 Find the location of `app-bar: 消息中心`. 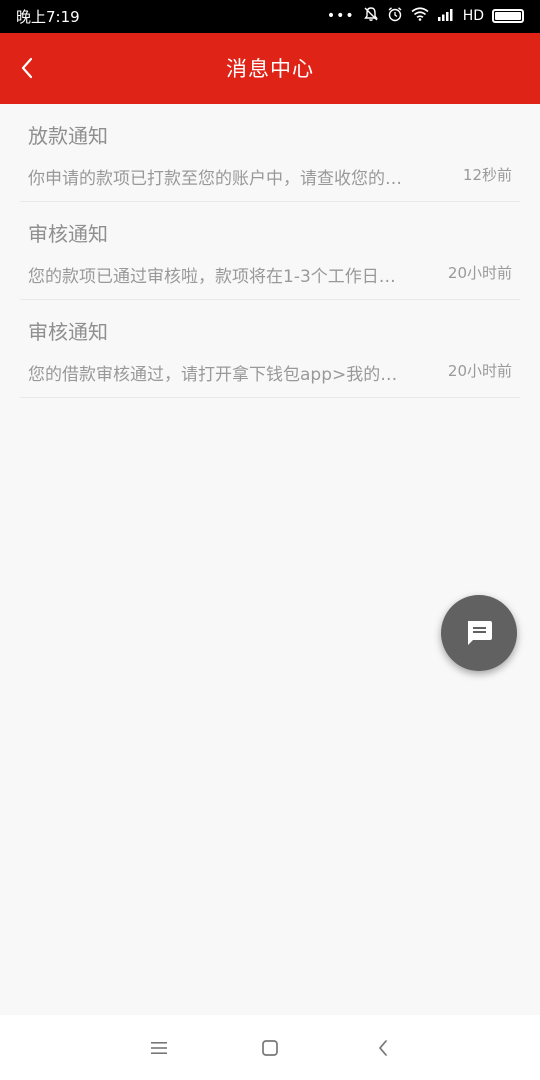

app-bar: 消息中心 is located at coordinates (270, 68).